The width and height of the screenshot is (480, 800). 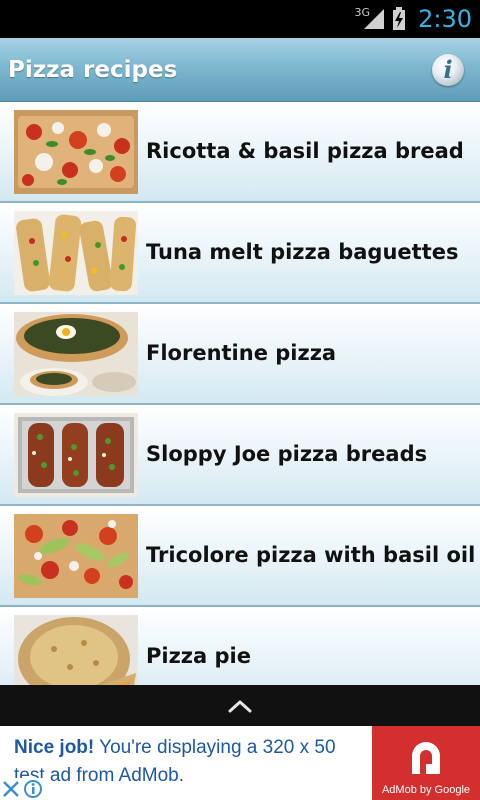 I want to click on recipe-name: Tricolore pizza with basil oil, so click(x=311, y=555).